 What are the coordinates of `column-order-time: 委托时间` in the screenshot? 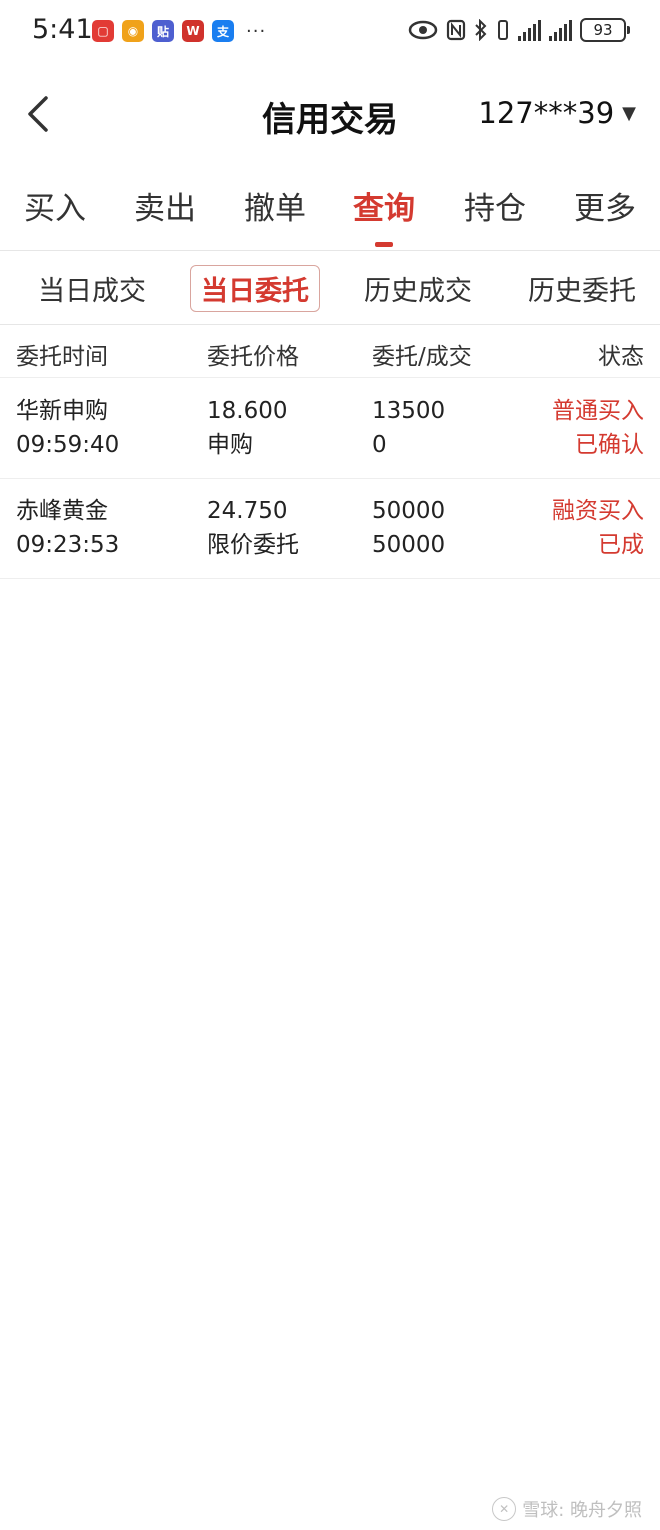 It's located at (62, 357).